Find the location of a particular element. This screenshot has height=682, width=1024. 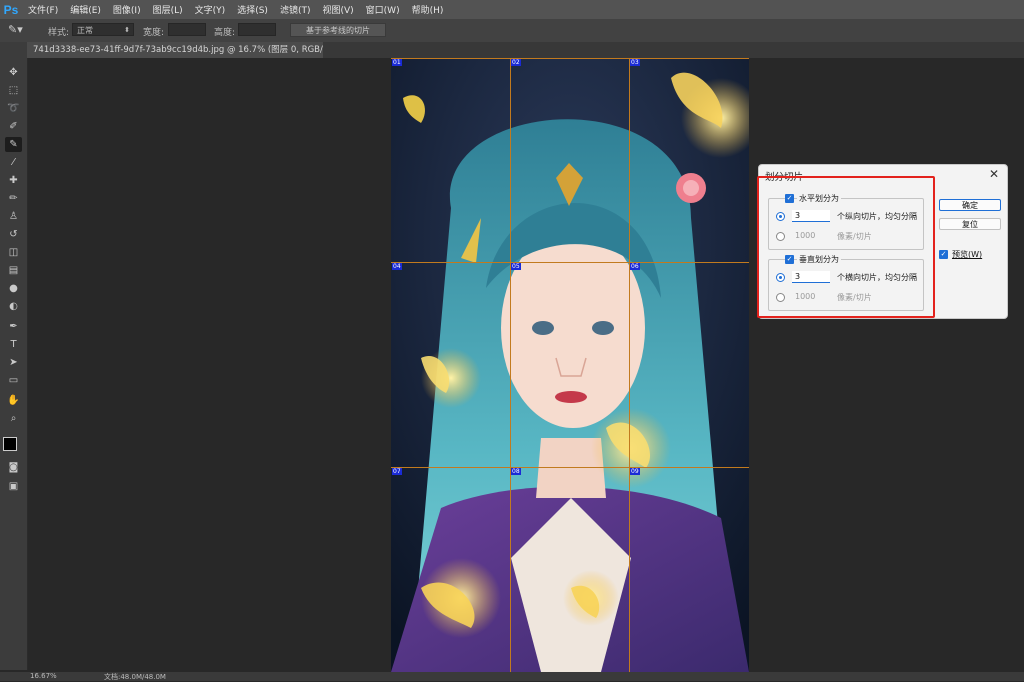

options-bar: ✎▾ 样式: 正常 ⬍ 宽度: 高度: 基于参考线的切片 is located at coordinates (512, 31).